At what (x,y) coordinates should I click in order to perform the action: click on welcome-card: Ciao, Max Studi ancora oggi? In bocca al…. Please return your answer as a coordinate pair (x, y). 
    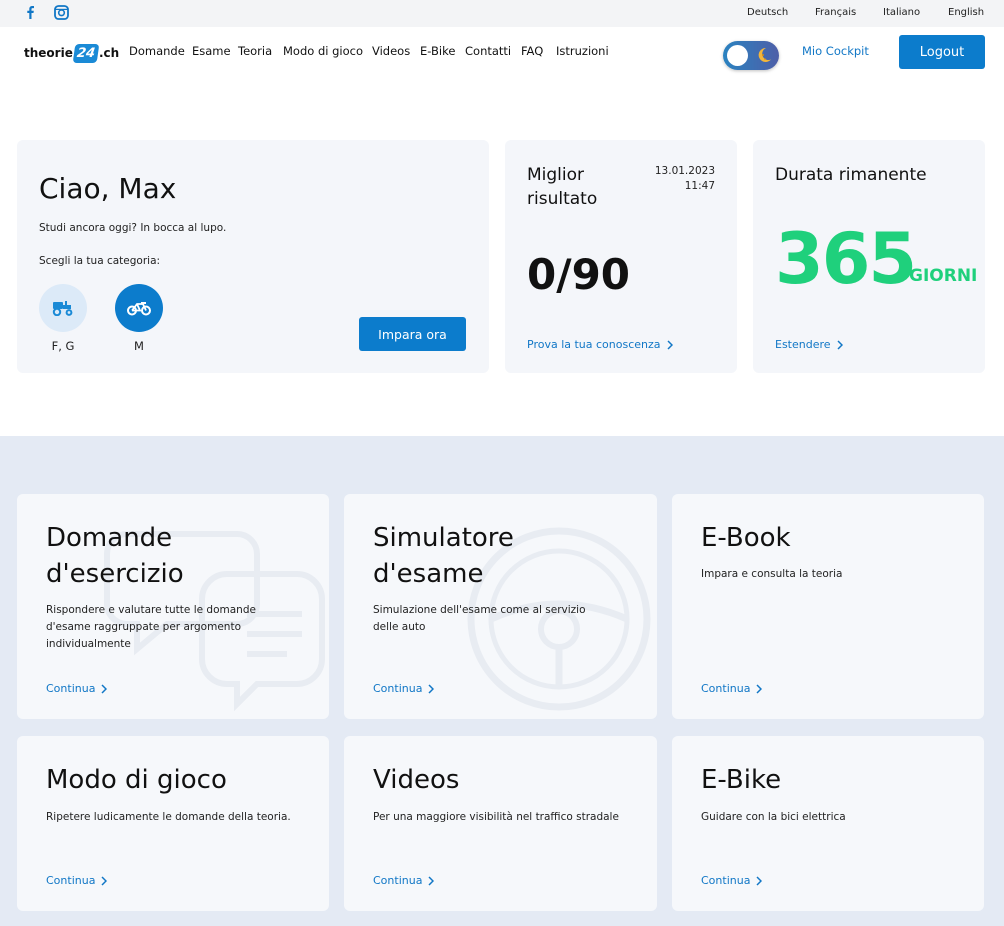
    Looking at the image, I should click on (253, 256).